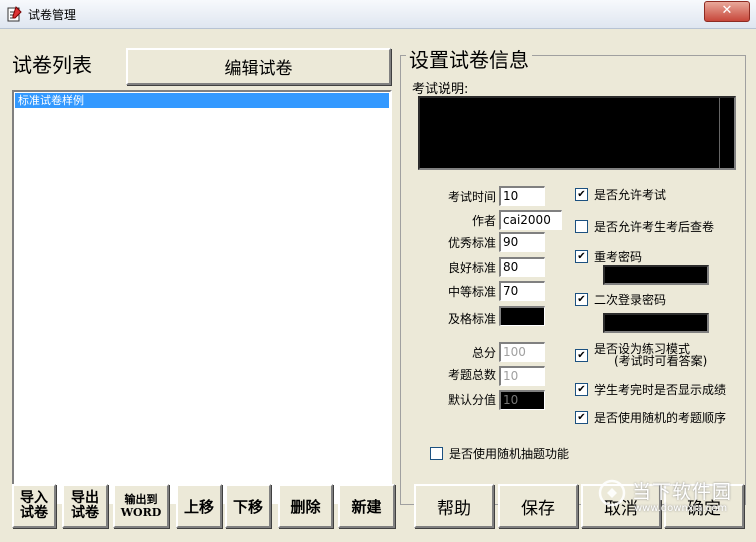  Describe the element at coordinates (471, 292) in the screenshot. I see `medium-label: 中等标准` at that location.